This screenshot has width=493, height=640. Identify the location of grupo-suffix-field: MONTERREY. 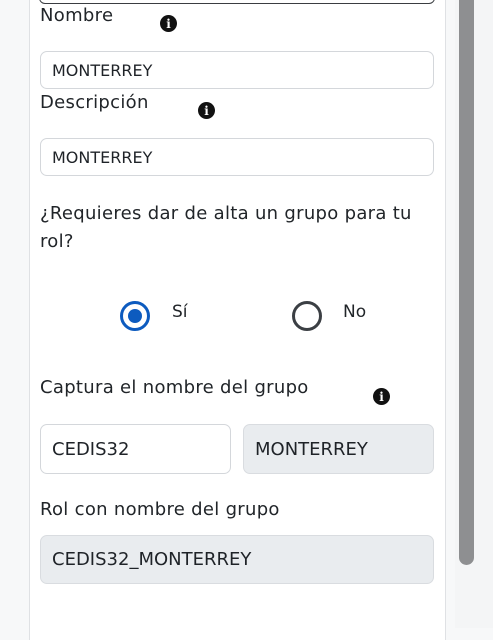
(338, 449).